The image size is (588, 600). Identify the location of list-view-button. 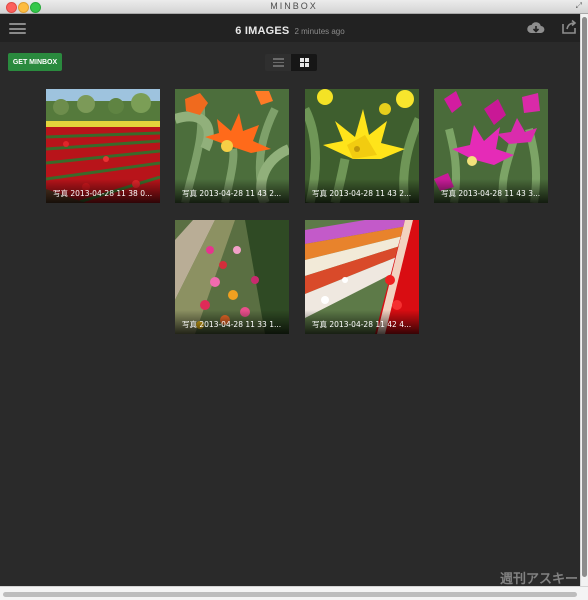
(278, 62).